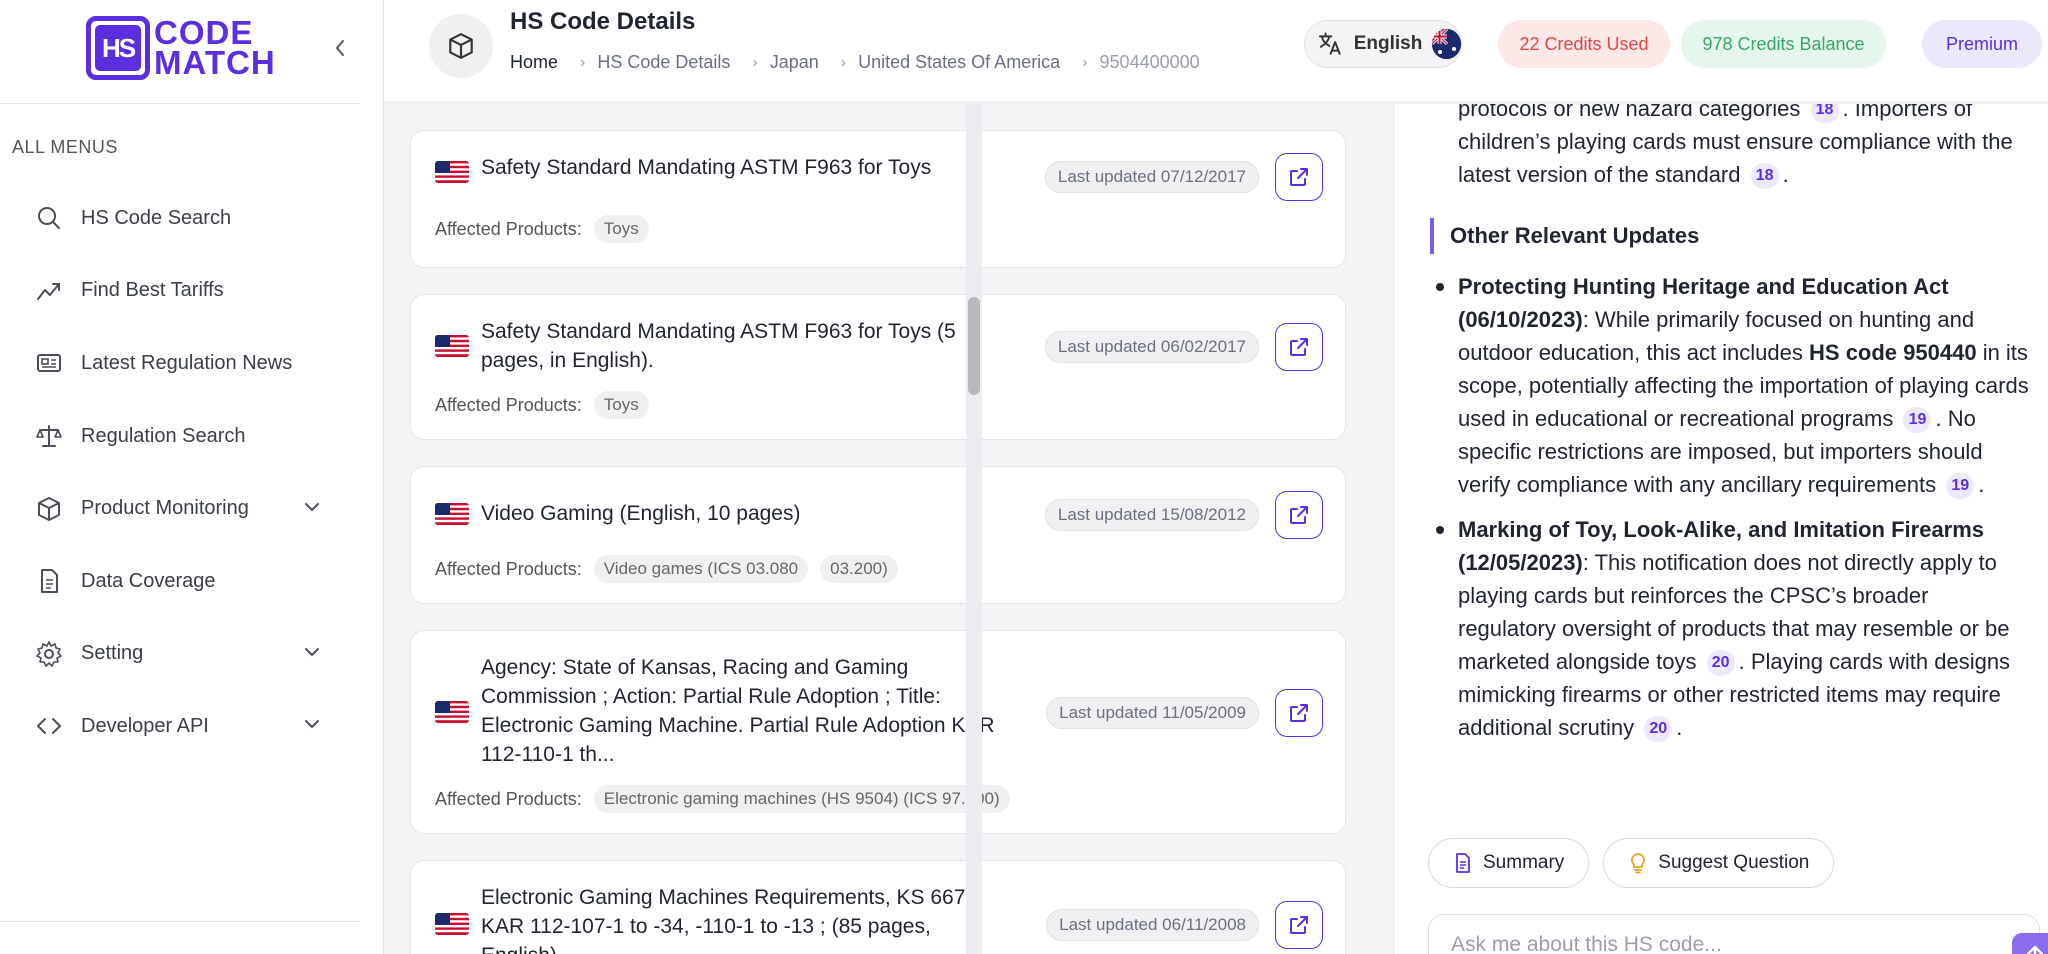  Describe the element at coordinates (1151, 177) in the screenshot. I see `last-updated-badge: Last updated 07/12/2017` at that location.